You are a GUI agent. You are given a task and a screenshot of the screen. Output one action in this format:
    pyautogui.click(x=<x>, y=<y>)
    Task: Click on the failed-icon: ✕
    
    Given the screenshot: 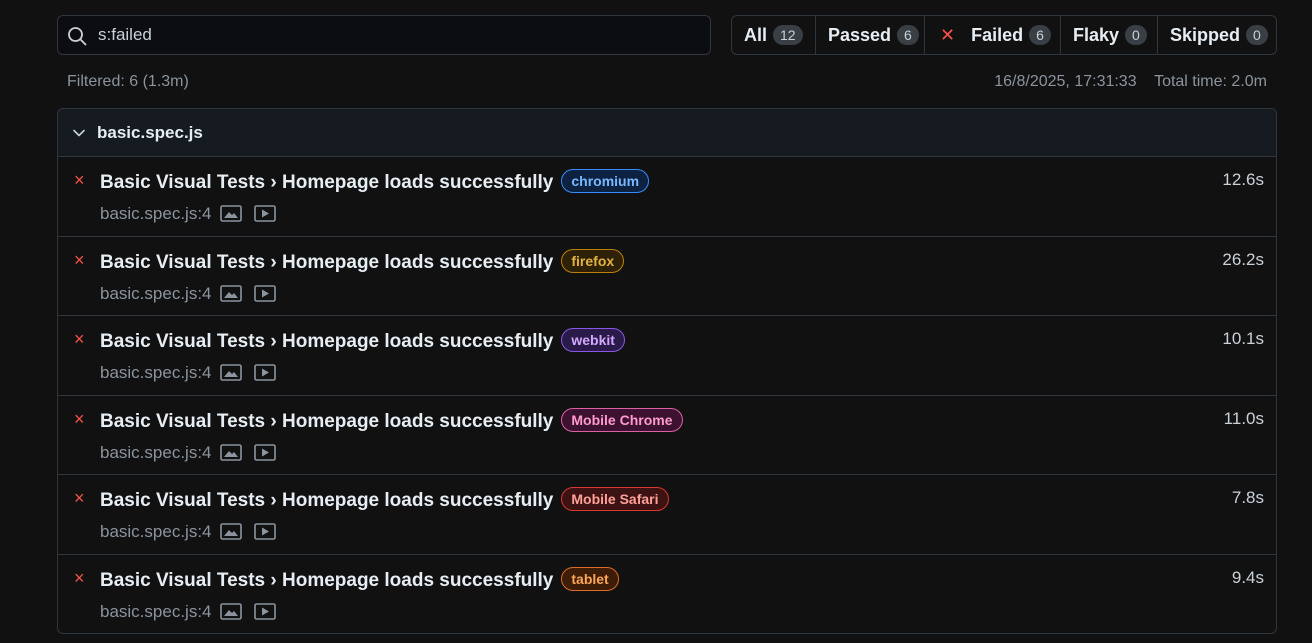 What is the action you would take?
    pyautogui.click(x=948, y=34)
    